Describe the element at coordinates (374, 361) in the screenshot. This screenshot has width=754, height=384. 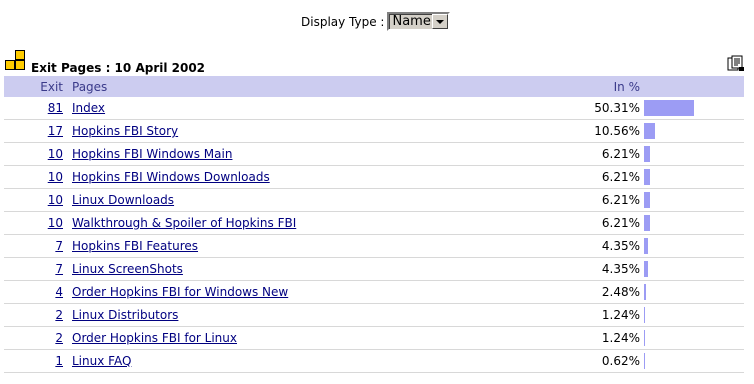
I see `table-row: 1 Linux FAQ 0.62%` at that location.